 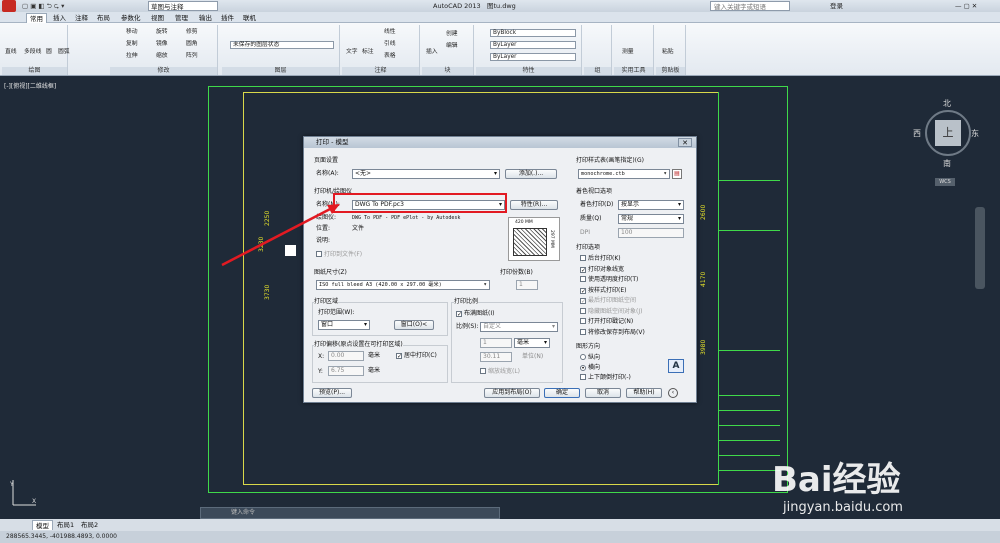 I want to click on scale-value-2: 30.11, so click(x=496, y=357).